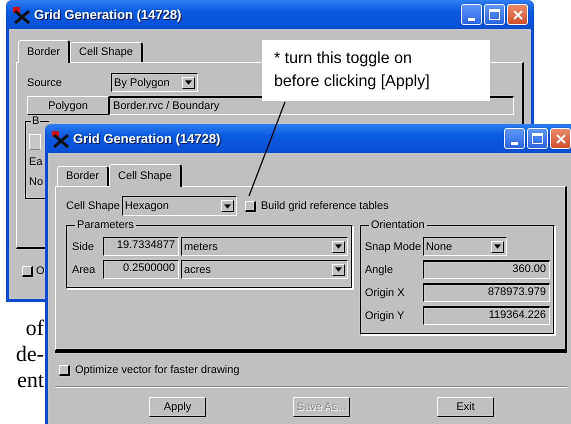  What do you see at coordinates (486, 292) in the screenshot?
I see `number-field: 878973.979` at bounding box center [486, 292].